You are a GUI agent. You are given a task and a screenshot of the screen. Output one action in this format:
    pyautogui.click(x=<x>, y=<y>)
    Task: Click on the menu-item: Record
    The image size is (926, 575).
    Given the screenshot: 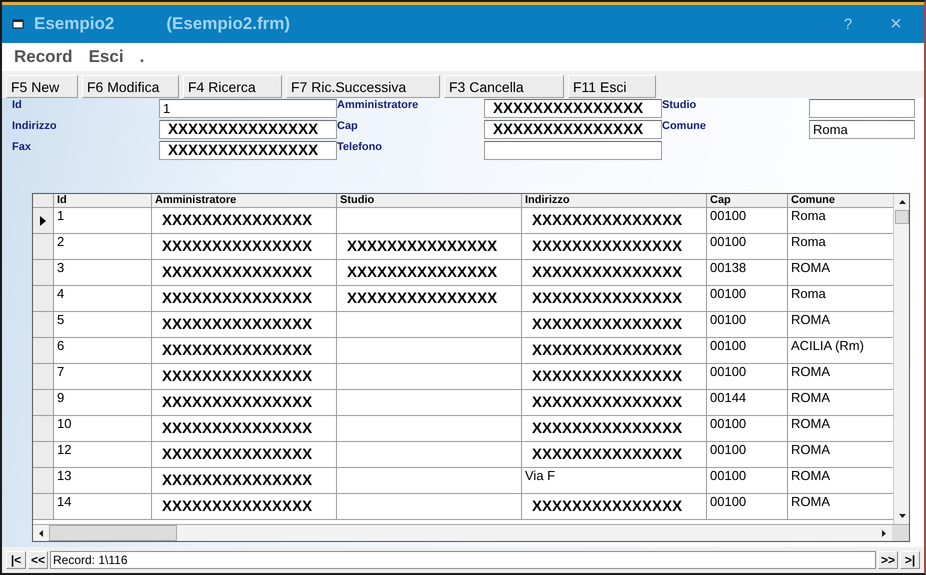 What is the action you would take?
    pyautogui.click(x=43, y=57)
    